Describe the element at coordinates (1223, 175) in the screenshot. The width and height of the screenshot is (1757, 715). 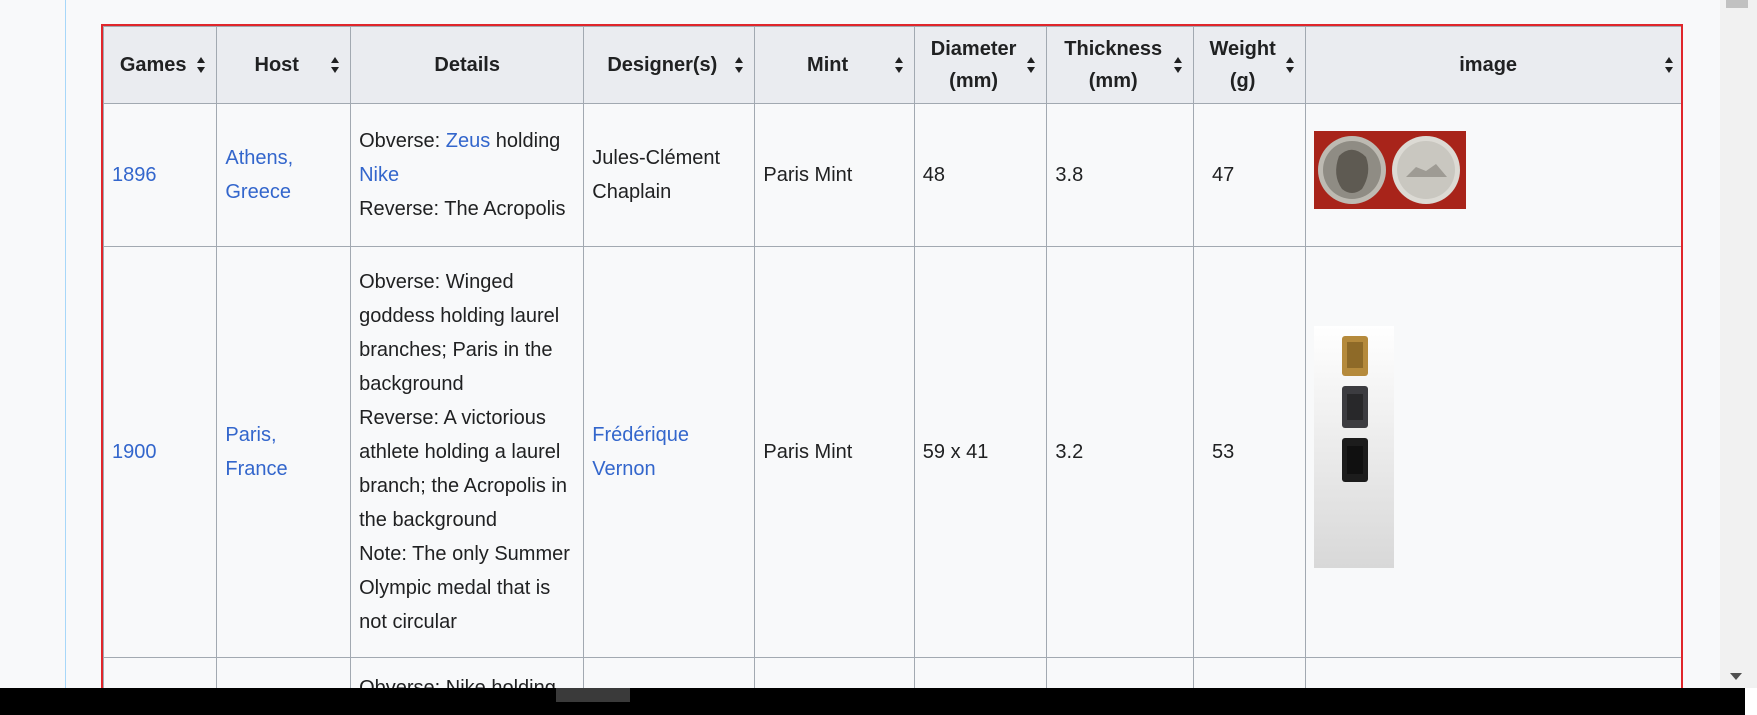
I see `weight-value: 47` at that location.